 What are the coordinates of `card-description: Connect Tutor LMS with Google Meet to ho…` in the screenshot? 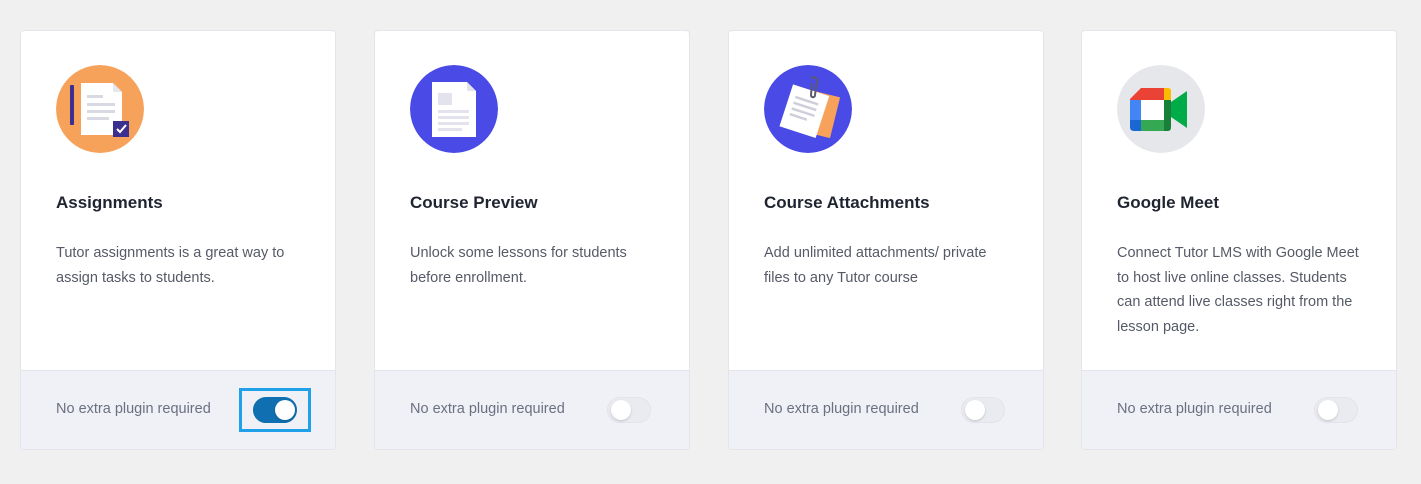 It's located at (1238, 290).